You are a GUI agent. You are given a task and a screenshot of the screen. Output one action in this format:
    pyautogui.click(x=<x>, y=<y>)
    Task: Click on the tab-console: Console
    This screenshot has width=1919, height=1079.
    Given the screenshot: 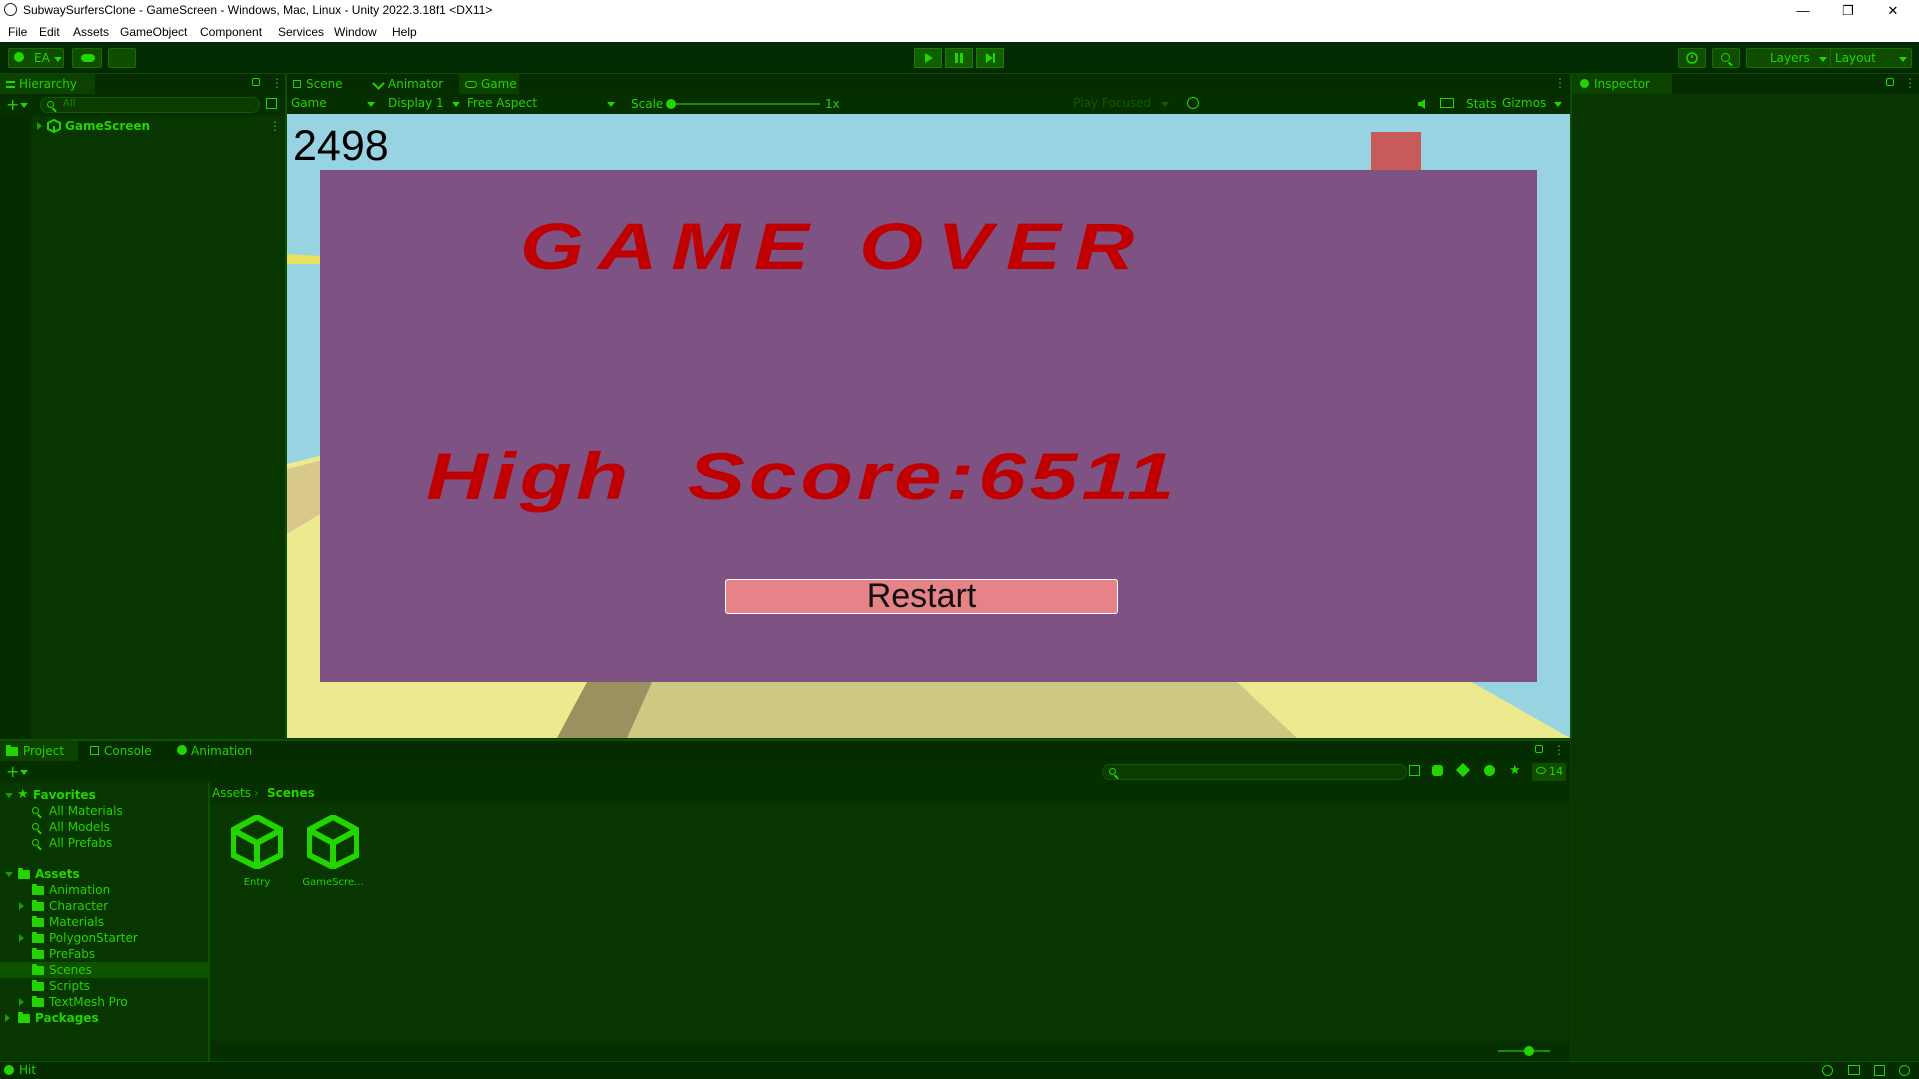 What is the action you would take?
    pyautogui.click(x=127, y=751)
    